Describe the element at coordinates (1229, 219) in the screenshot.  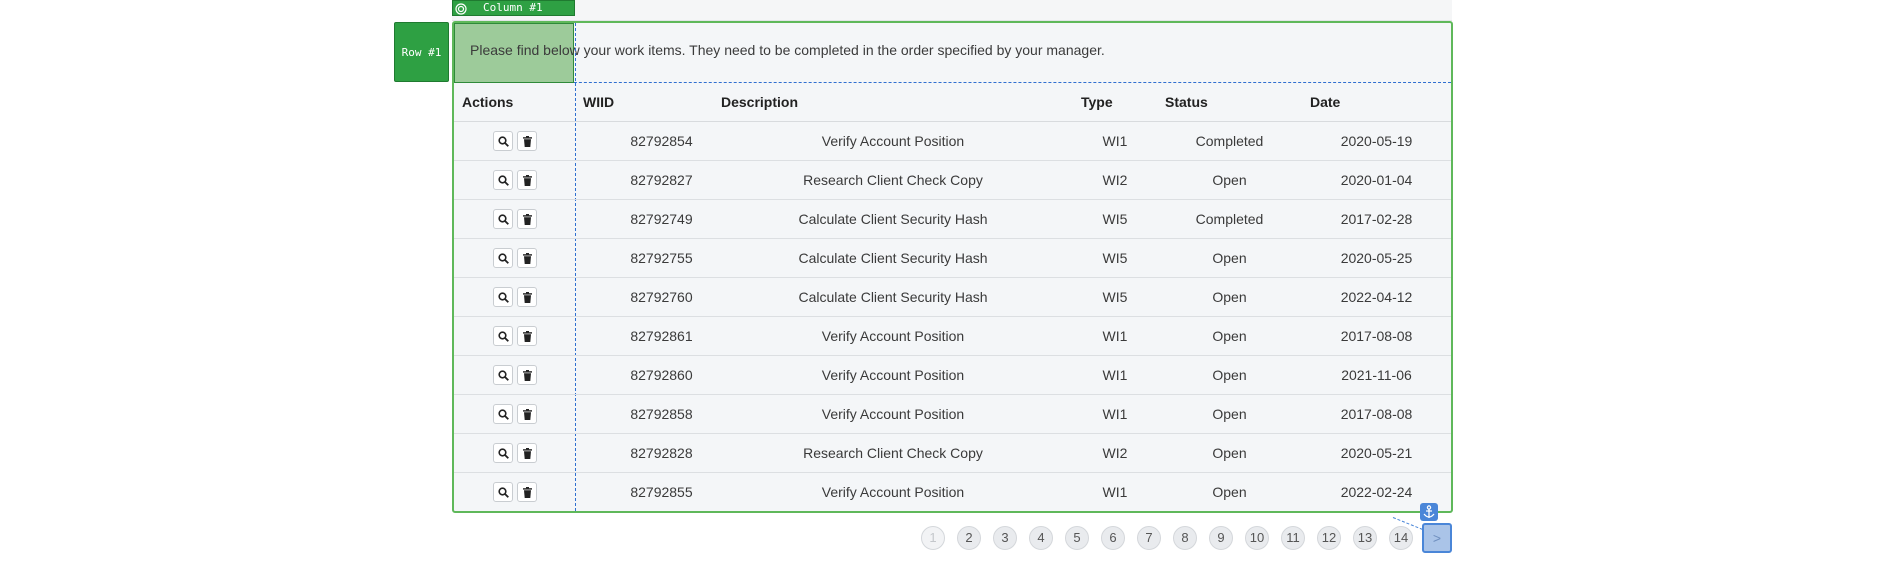
I see `cell-status: Completed` at that location.